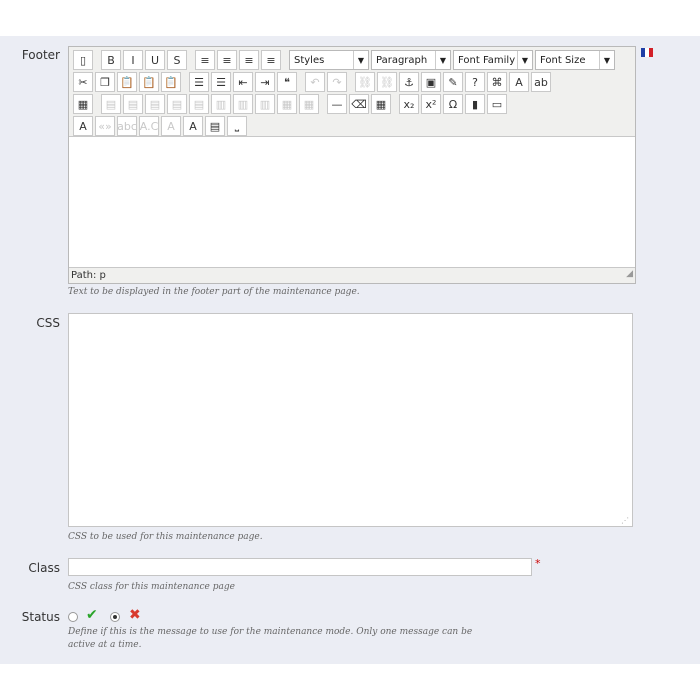 The height and width of the screenshot is (700, 700). What do you see at coordinates (177, 104) in the screenshot?
I see `insert-row-after-icon: ▤` at bounding box center [177, 104].